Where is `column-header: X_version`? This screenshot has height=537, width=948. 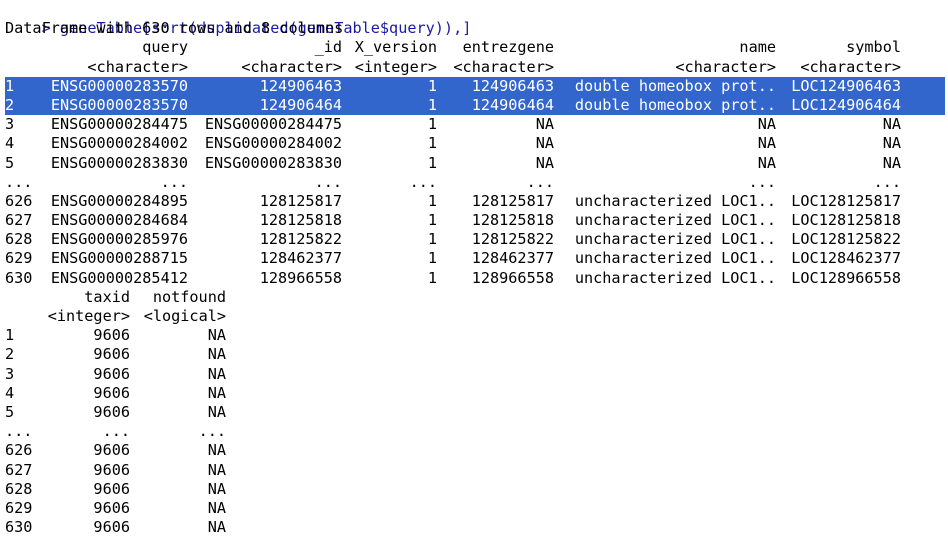
column-header: X_version is located at coordinates (395, 47).